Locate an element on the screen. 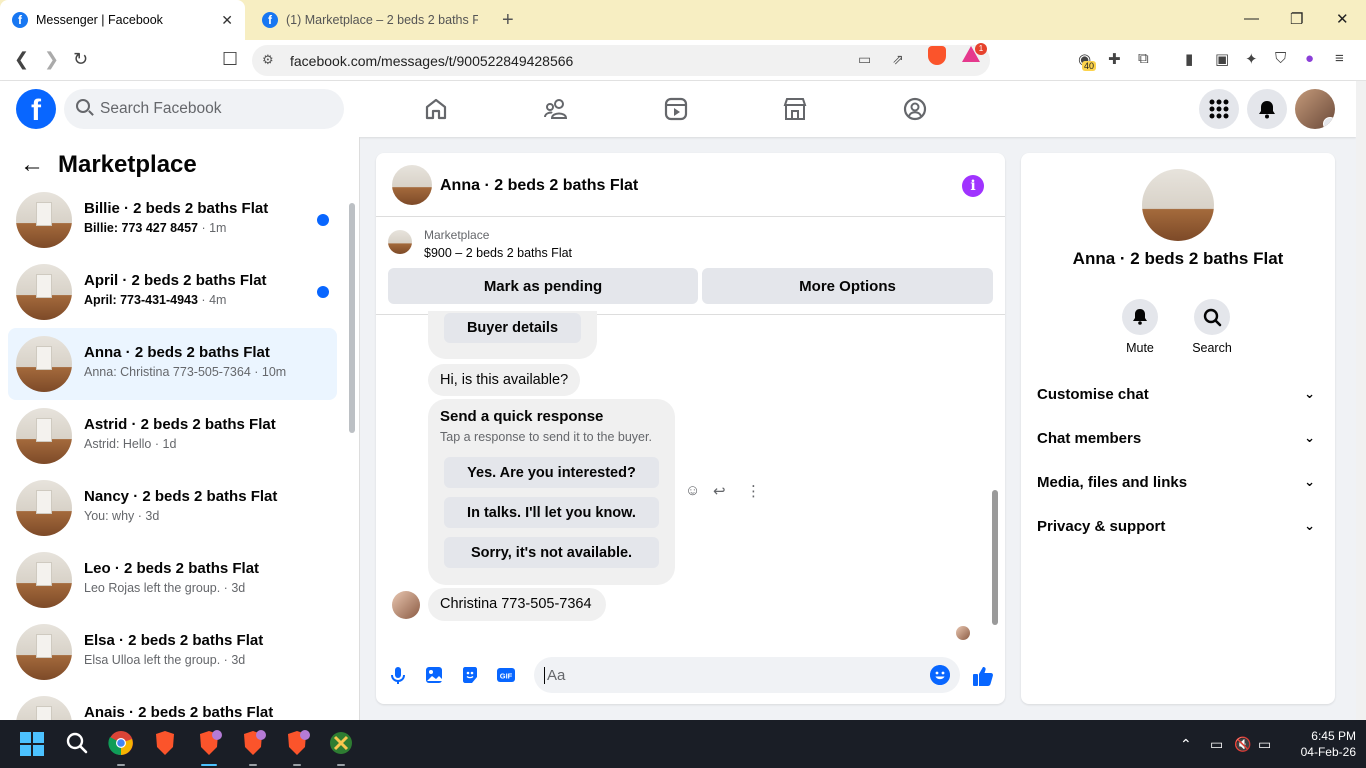  windows-start-icon is located at coordinates (32, 744).